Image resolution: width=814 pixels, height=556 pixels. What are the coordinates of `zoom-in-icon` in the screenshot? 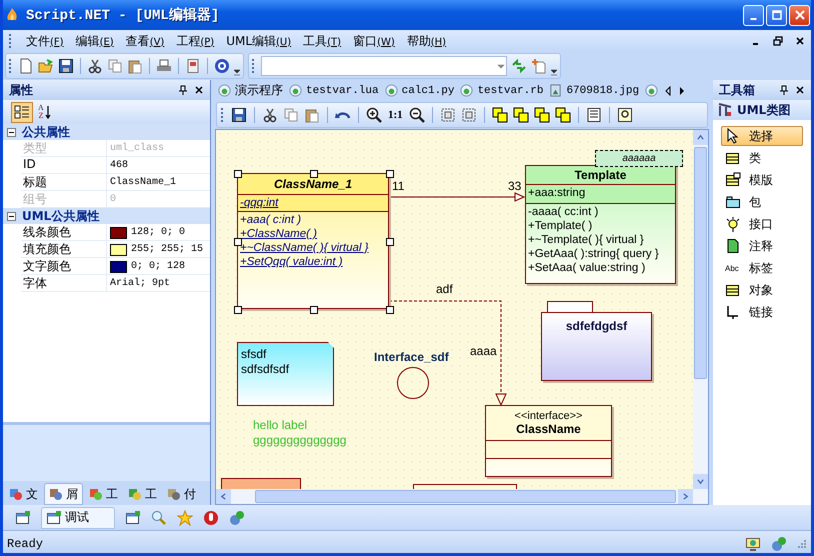 It's located at (374, 115).